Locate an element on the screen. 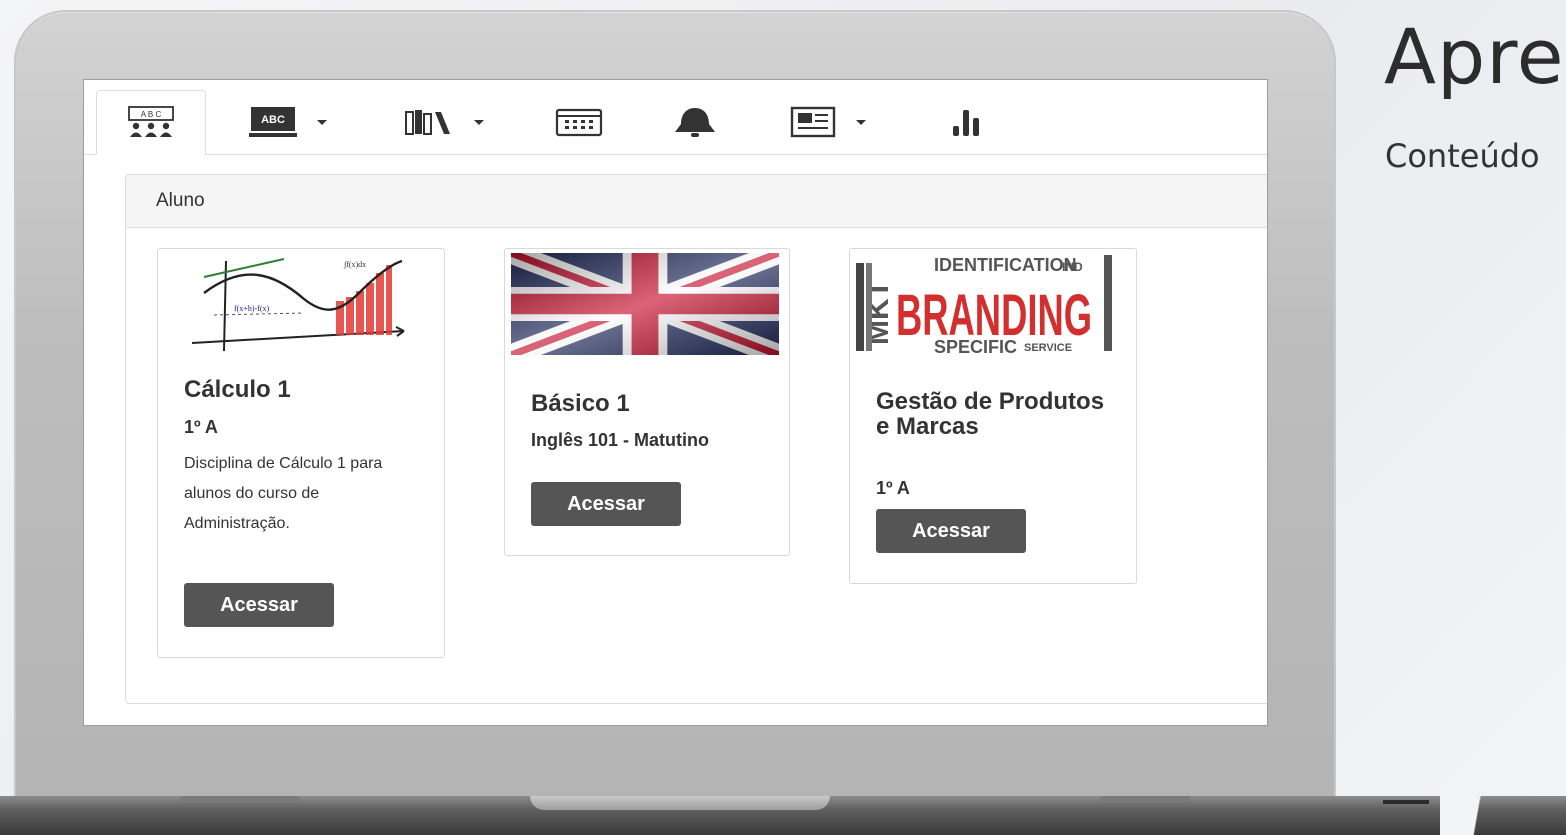 The width and height of the screenshot is (1566, 835). calculus-graph-image: f(x+h)-f(x) ∫f(x)dx is located at coordinates (298, 304).